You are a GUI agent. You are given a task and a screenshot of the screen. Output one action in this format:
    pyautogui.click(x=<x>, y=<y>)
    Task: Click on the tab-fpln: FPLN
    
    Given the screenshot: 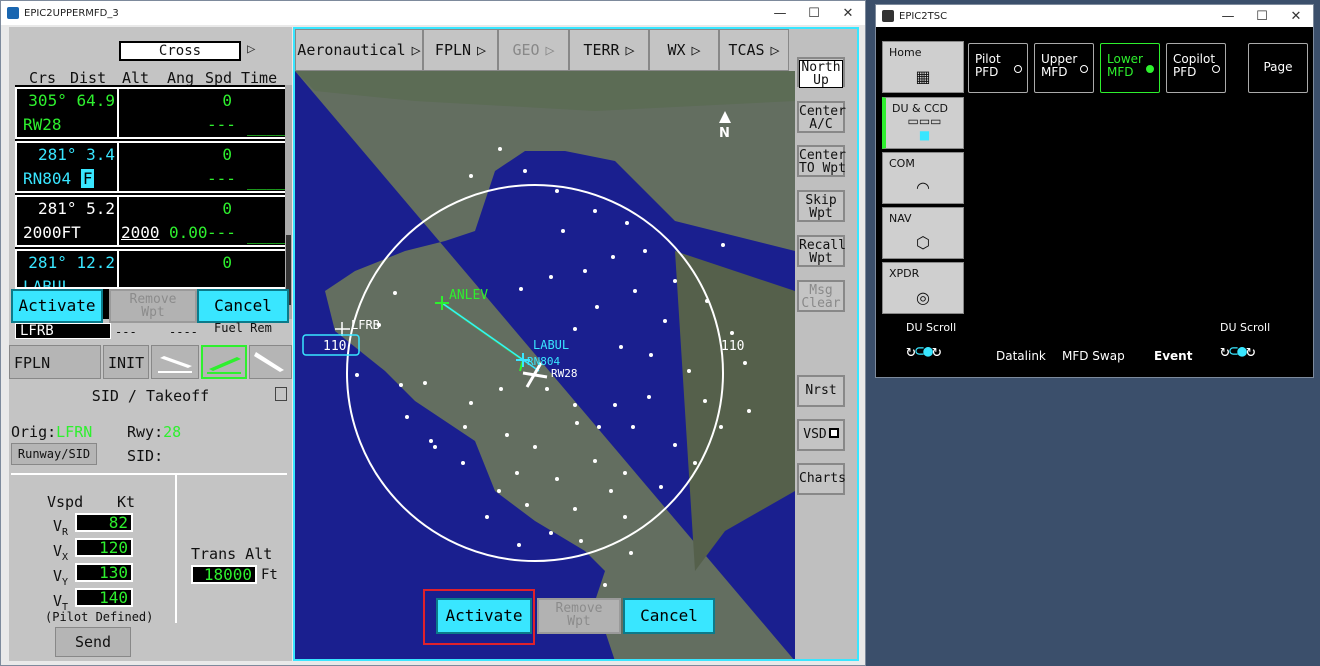 What is the action you would take?
    pyautogui.click(x=55, y=362)
    